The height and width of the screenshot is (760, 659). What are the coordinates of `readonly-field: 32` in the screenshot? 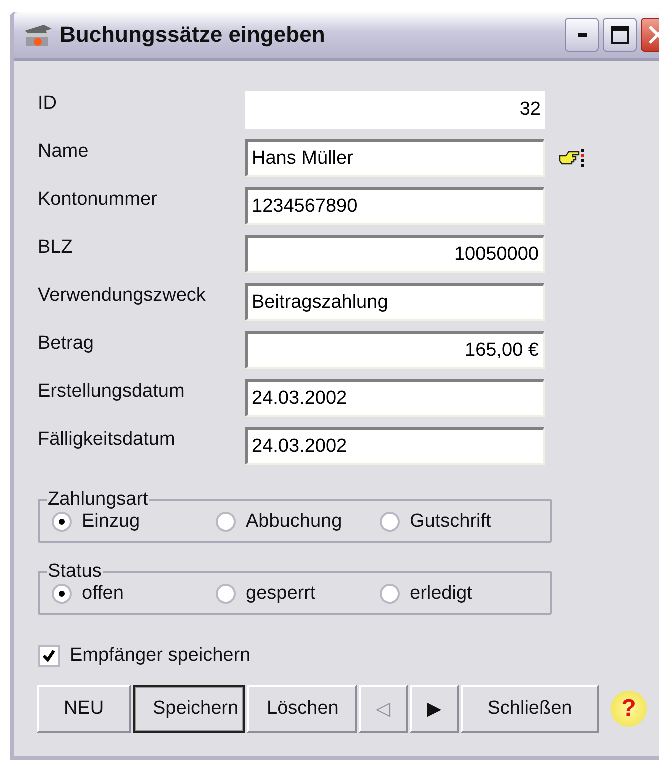 It's located at (395, 110).